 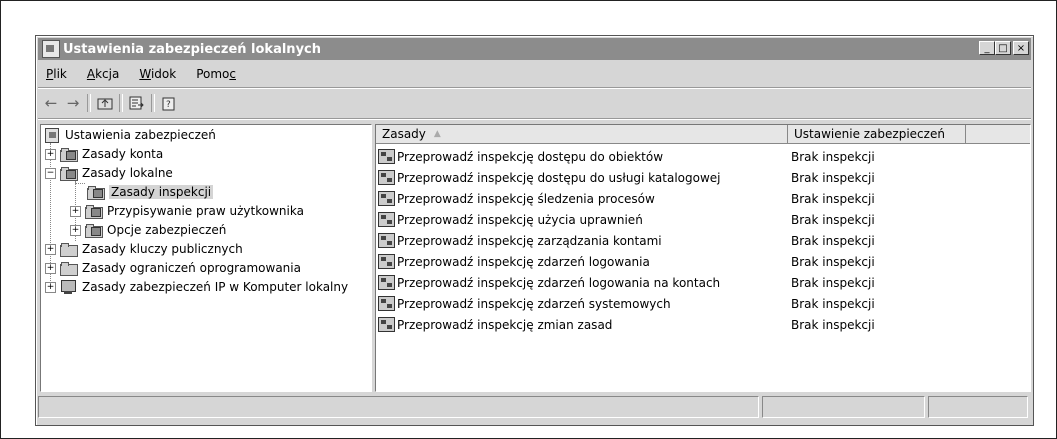 What do you see at coordinates (232, 74) in the screenshot?
I see `menu-pomoc-key: c` at bounding box center [232, 74].